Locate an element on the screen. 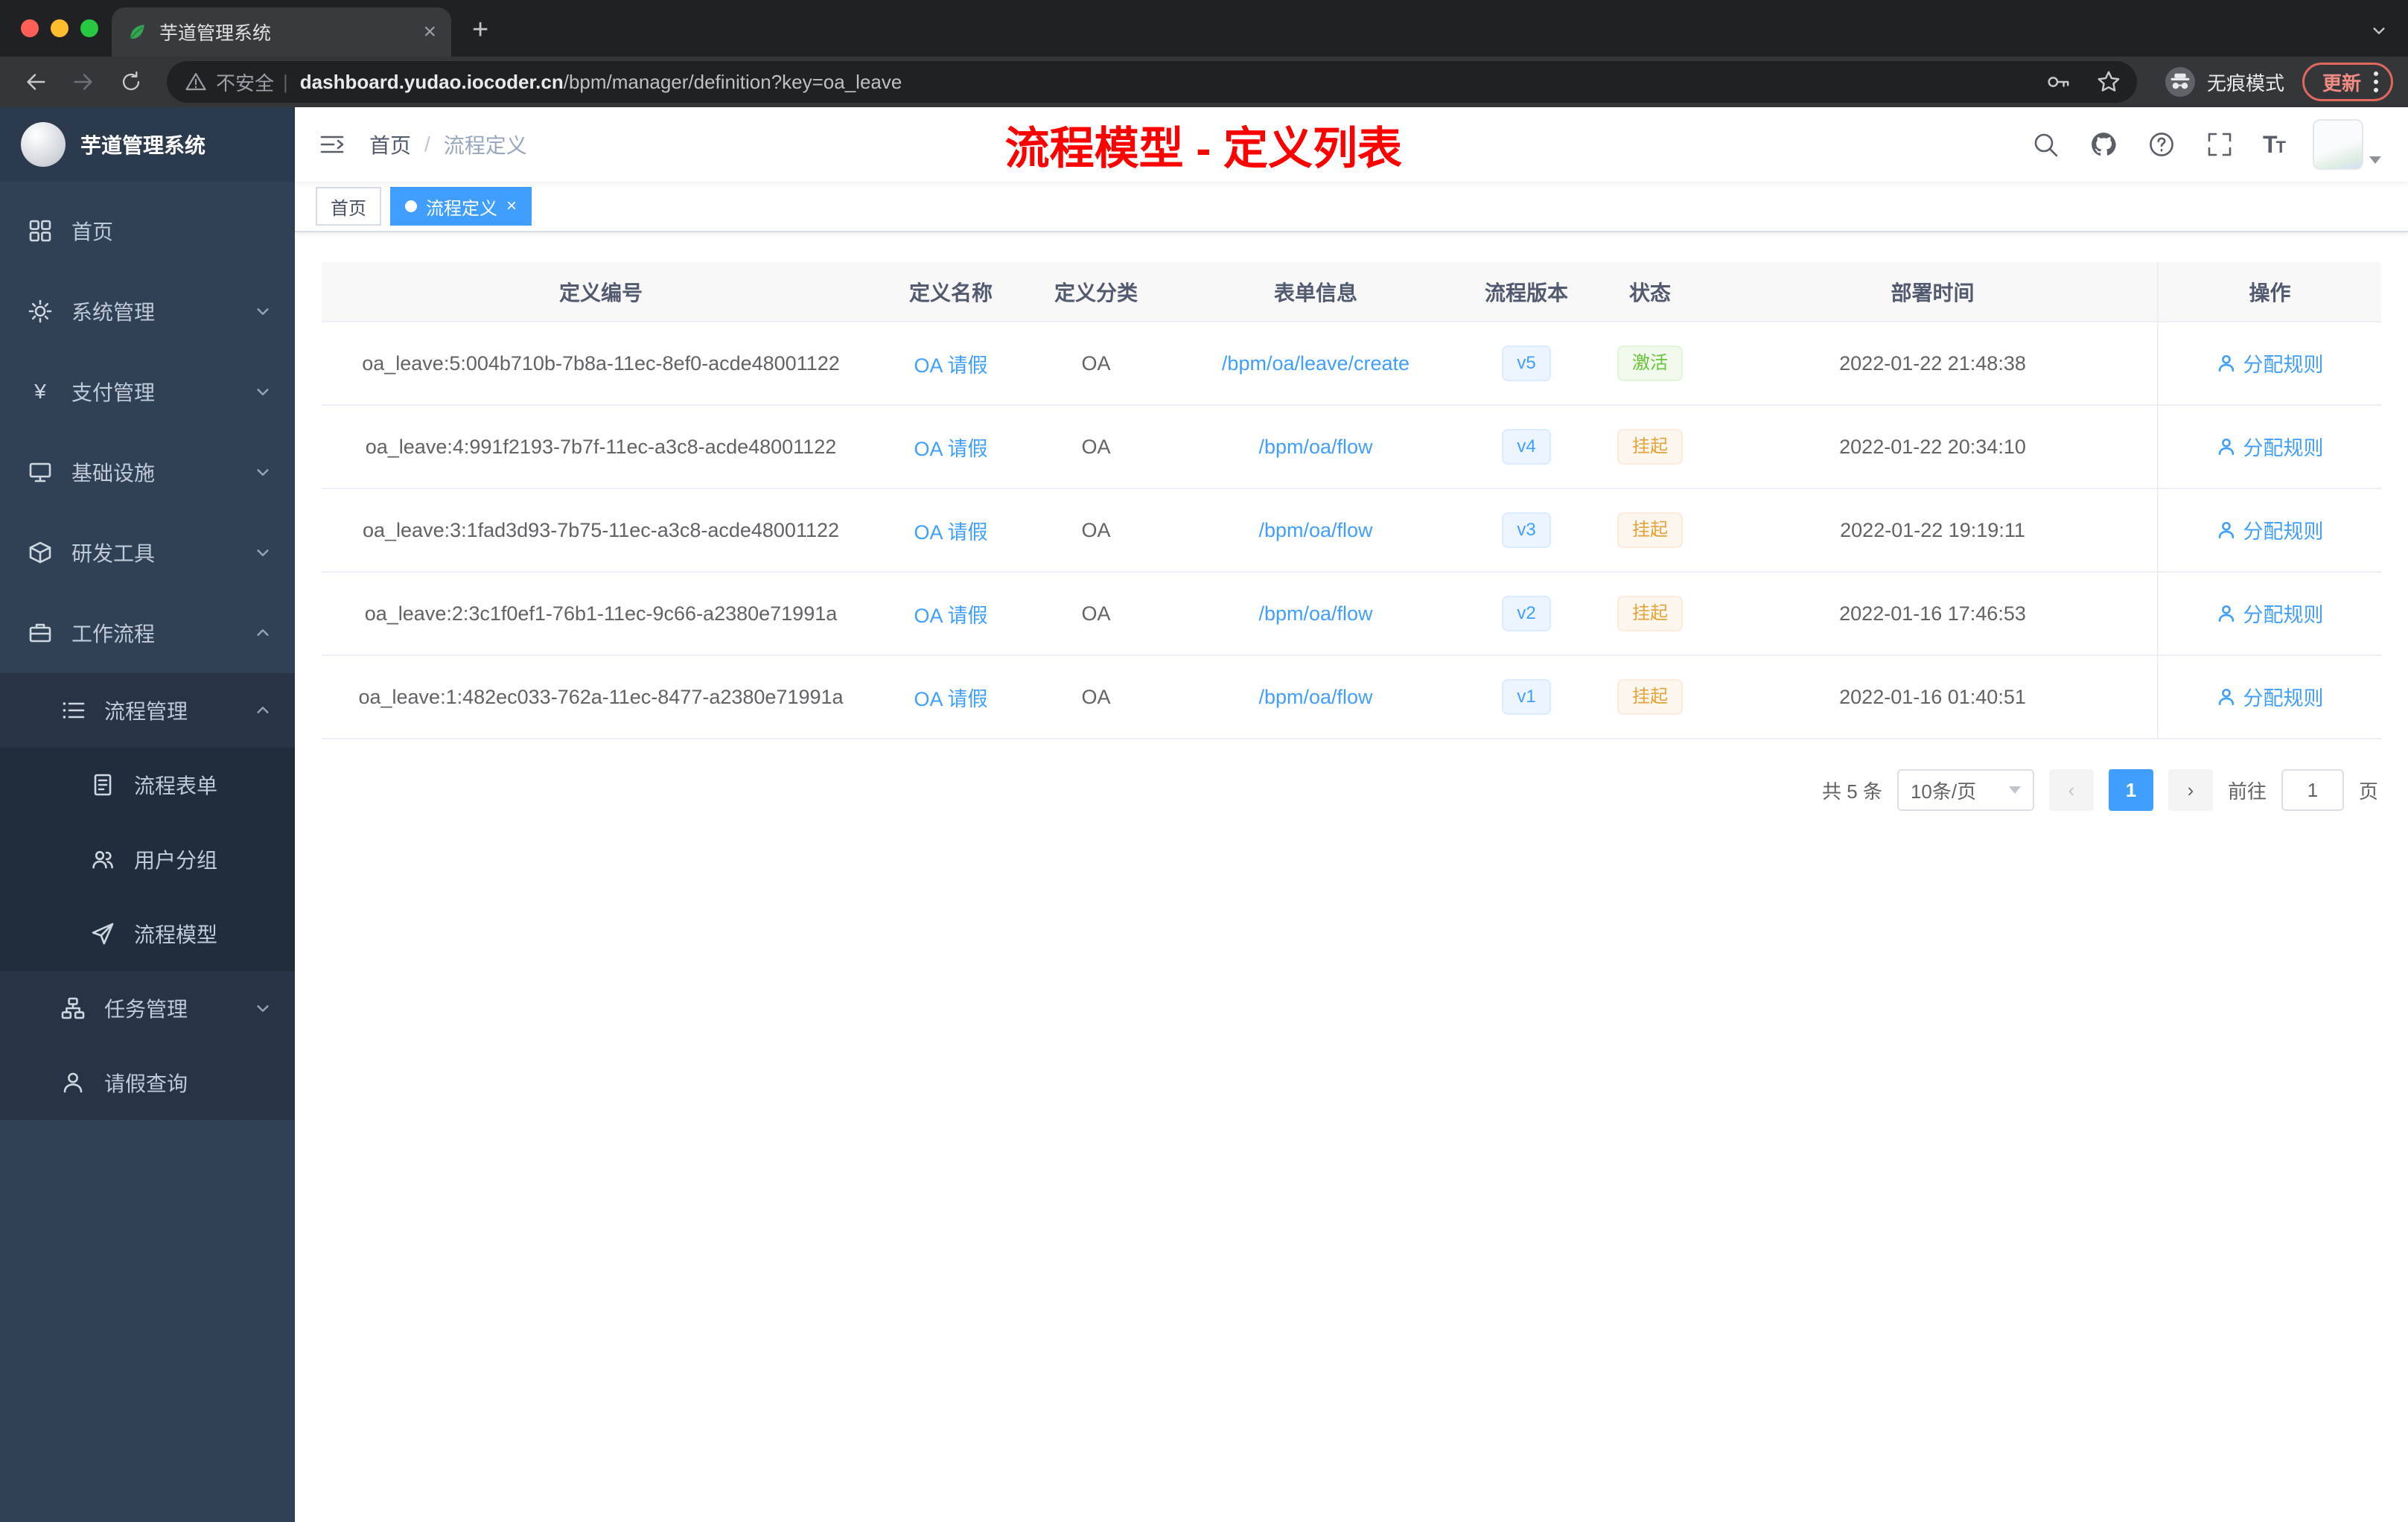 The width and height of the screenshot is (2408, 1522). close-window-button is located at coordinates (30, 28).